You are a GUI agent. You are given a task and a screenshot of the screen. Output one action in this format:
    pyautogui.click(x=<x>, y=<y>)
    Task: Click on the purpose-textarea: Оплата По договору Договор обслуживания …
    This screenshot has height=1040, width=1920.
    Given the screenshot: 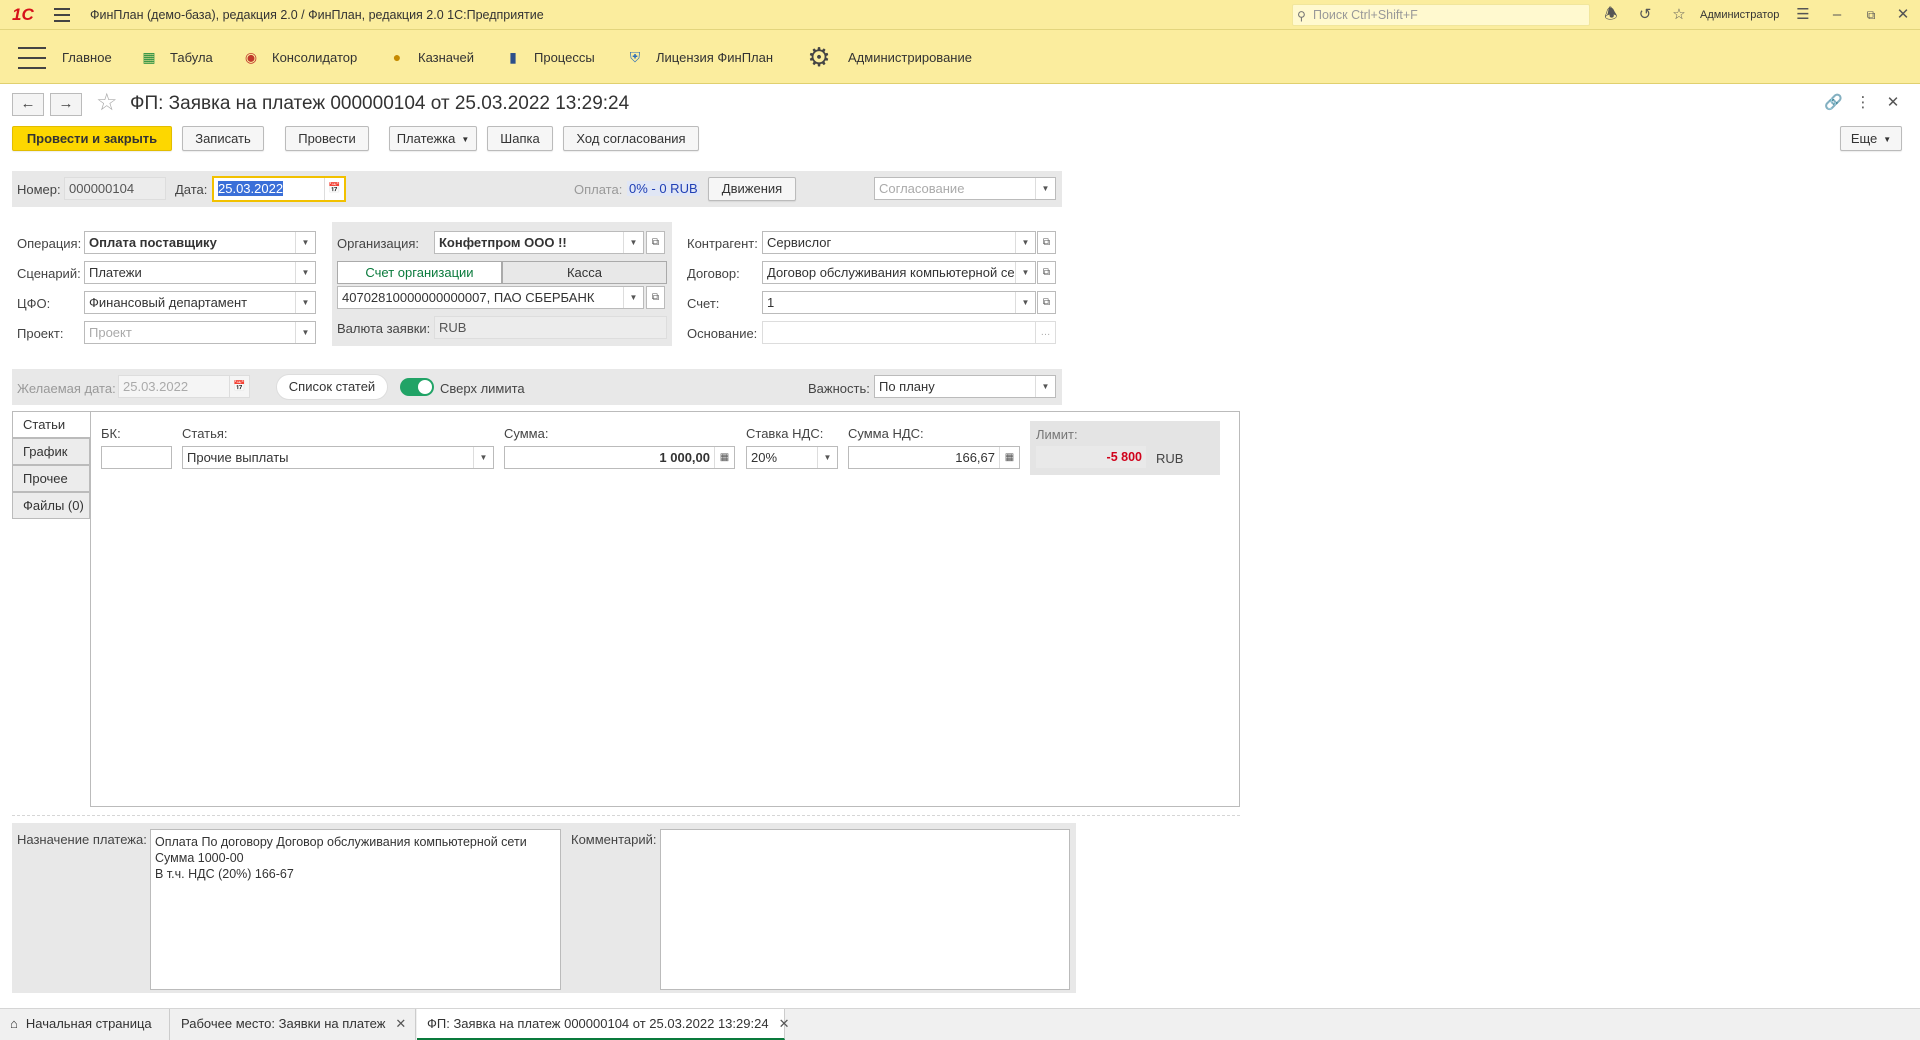 What is the action you would take?
    pyautogui.click(x=355, y=909)
    